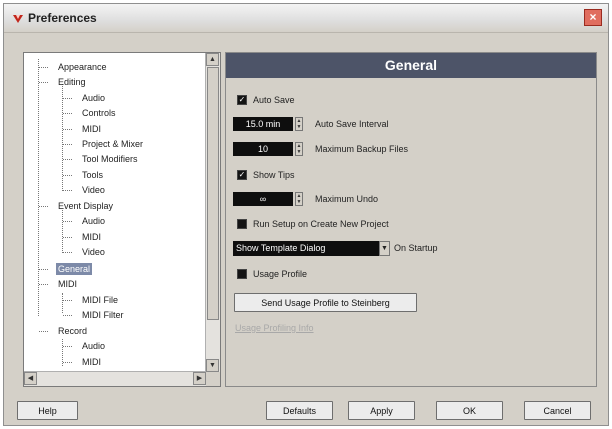  Describe the element at coordinates (93, 221) in the screenshot. I see `tree-item-event-audio: Audio` at that location.